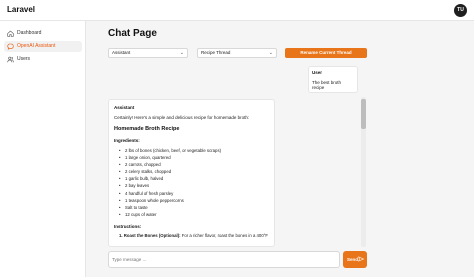  I want to click on list-item: 1 garlic bulb, halved, so click(191, 178).